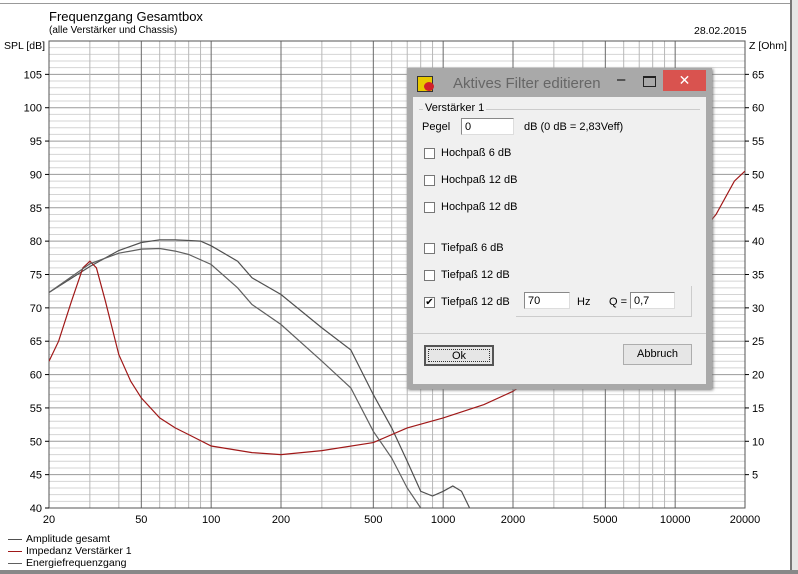  What do you see at coordinates (559, 108) in the screenshot?
I see `amplifier-group: Verstärker 1` at bounding box center [559, 108].